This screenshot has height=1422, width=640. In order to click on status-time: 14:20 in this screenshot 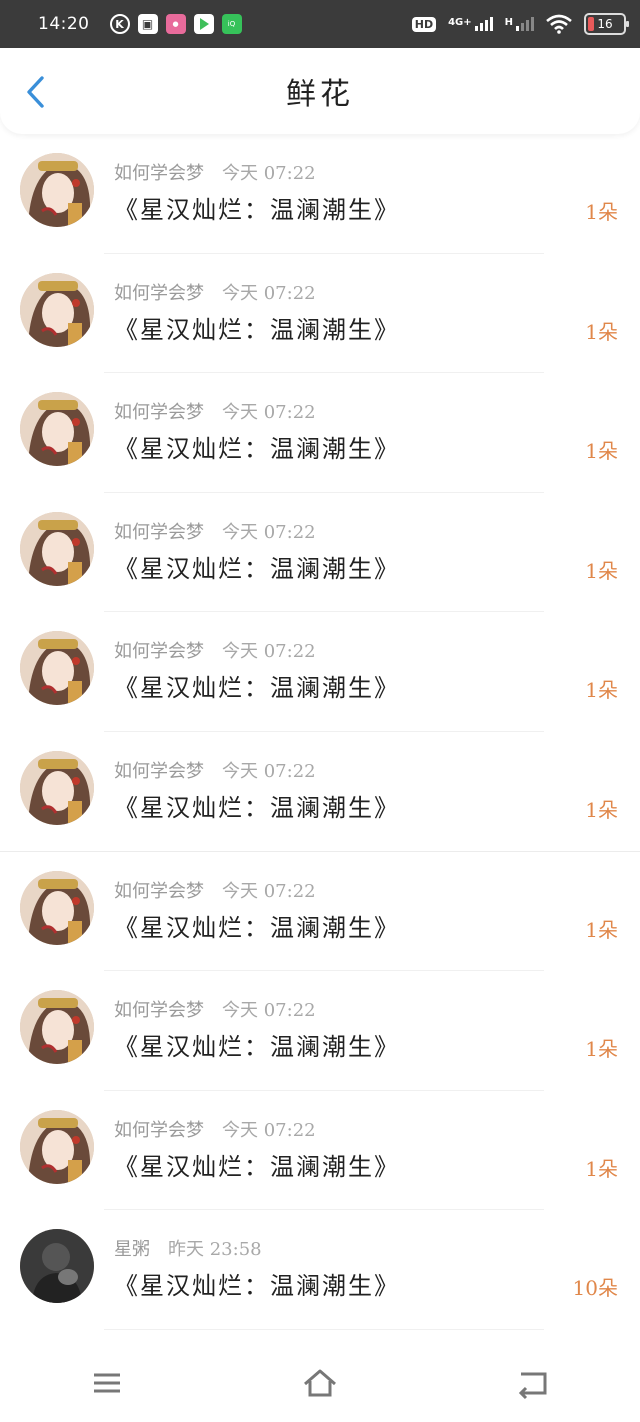, I will do `click(64, 24)`.